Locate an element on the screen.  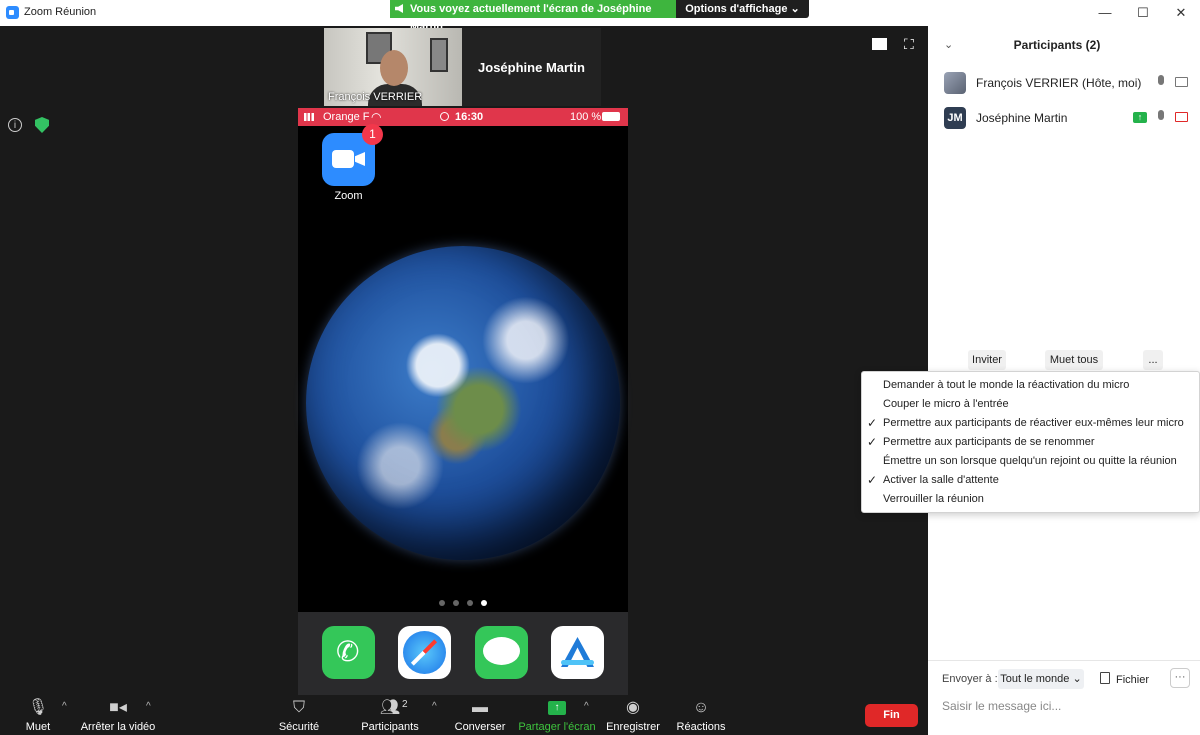
screen-share-icon: ↑ is located at coordinates (1140, 117).